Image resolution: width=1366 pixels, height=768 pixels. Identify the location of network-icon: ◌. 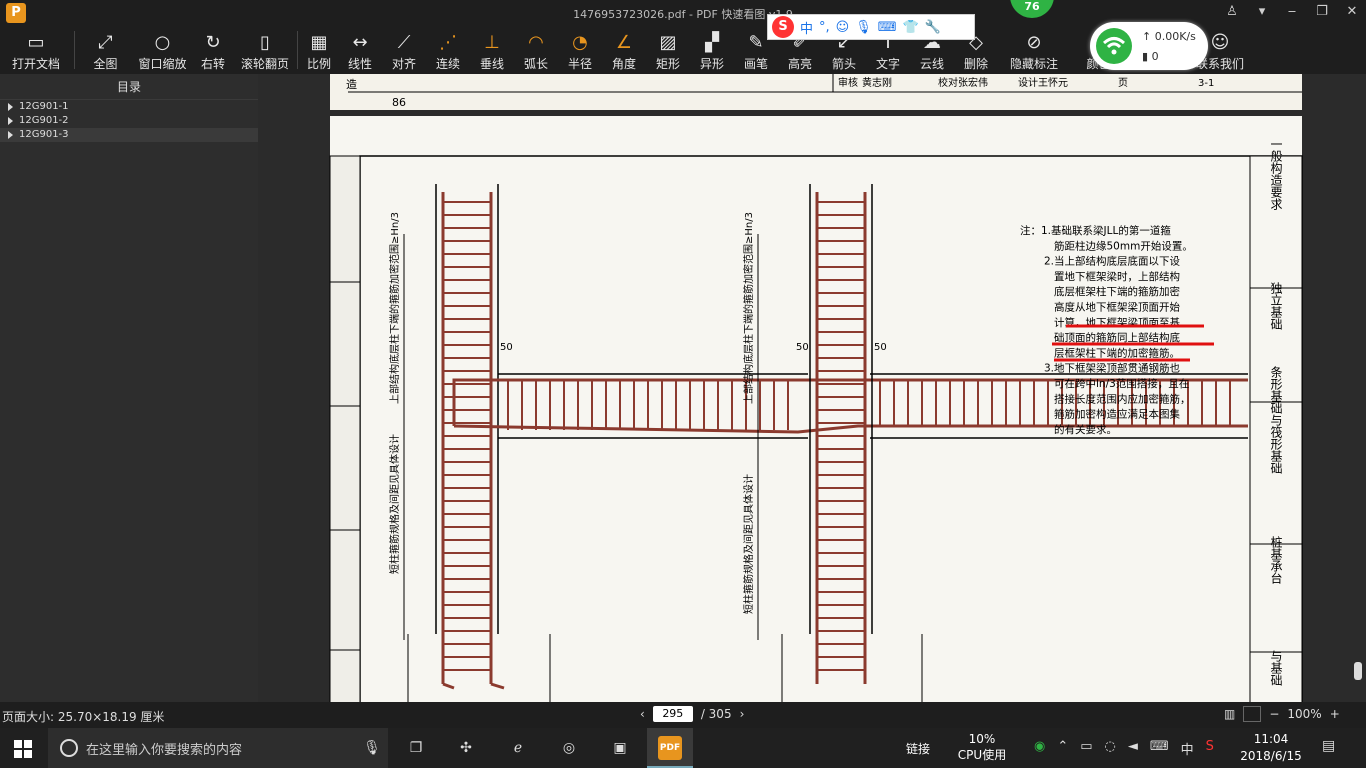
(1110, 748).